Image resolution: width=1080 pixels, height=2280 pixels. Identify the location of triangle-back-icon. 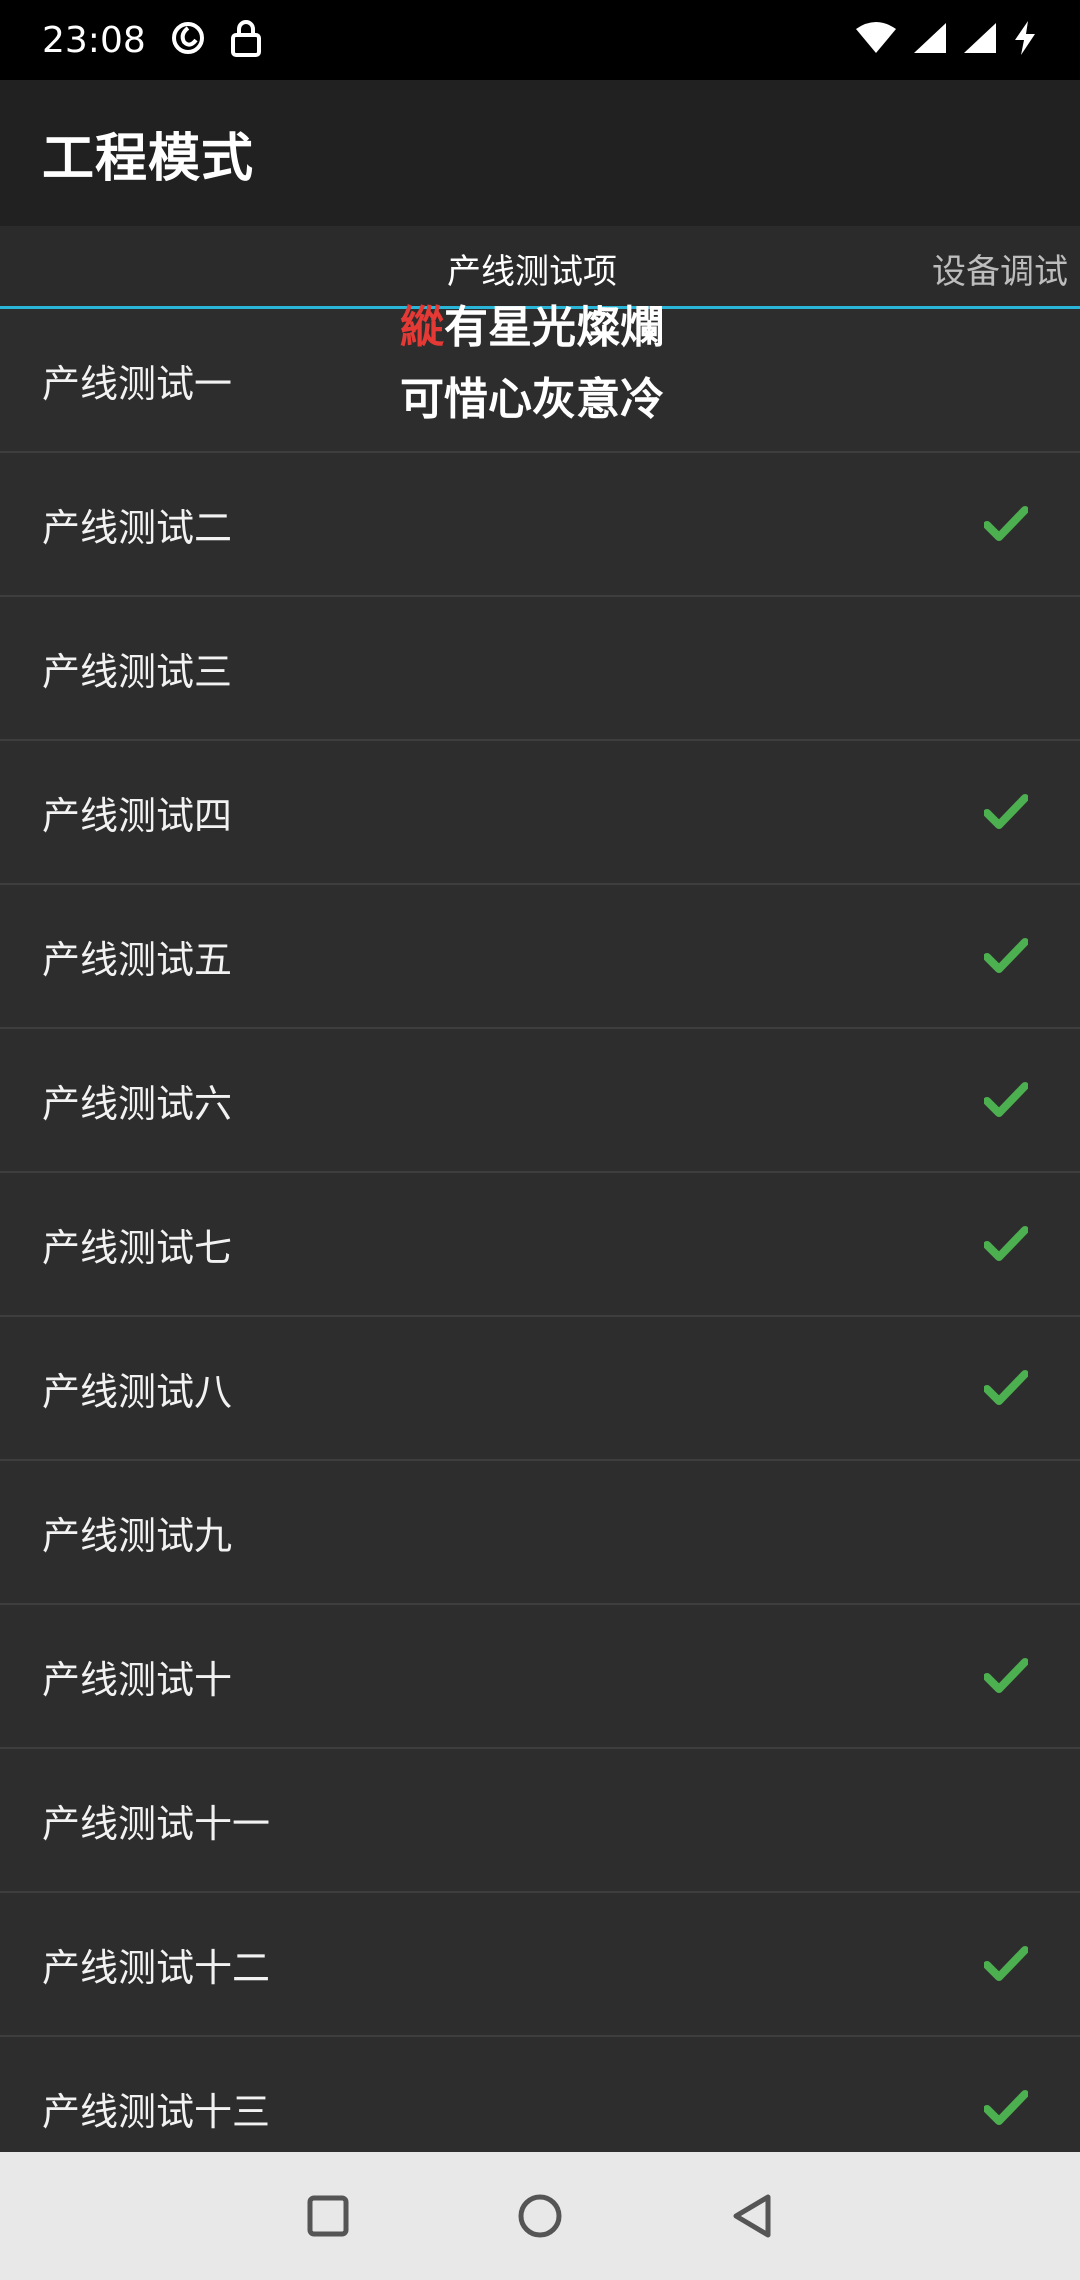
(752, 2216).